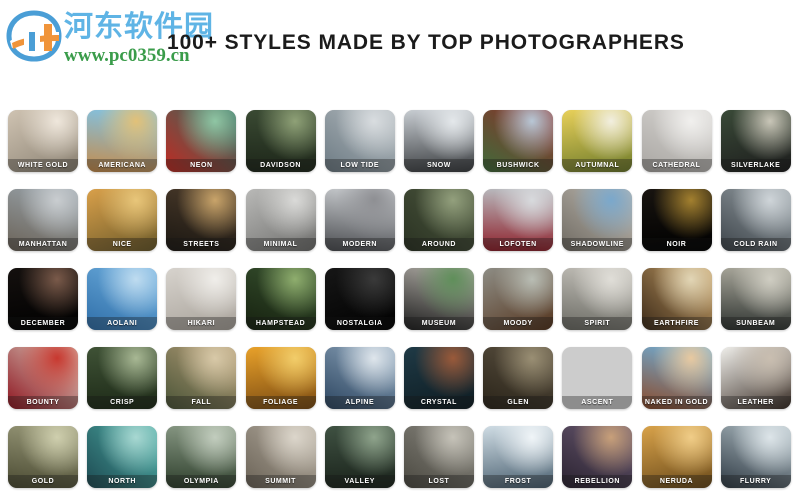 The width and height of the screenshot is (800, 500). Describe the element at coordinates (597, 299) in the screenshot. I see `style-tile: SPIRIT` at that location.